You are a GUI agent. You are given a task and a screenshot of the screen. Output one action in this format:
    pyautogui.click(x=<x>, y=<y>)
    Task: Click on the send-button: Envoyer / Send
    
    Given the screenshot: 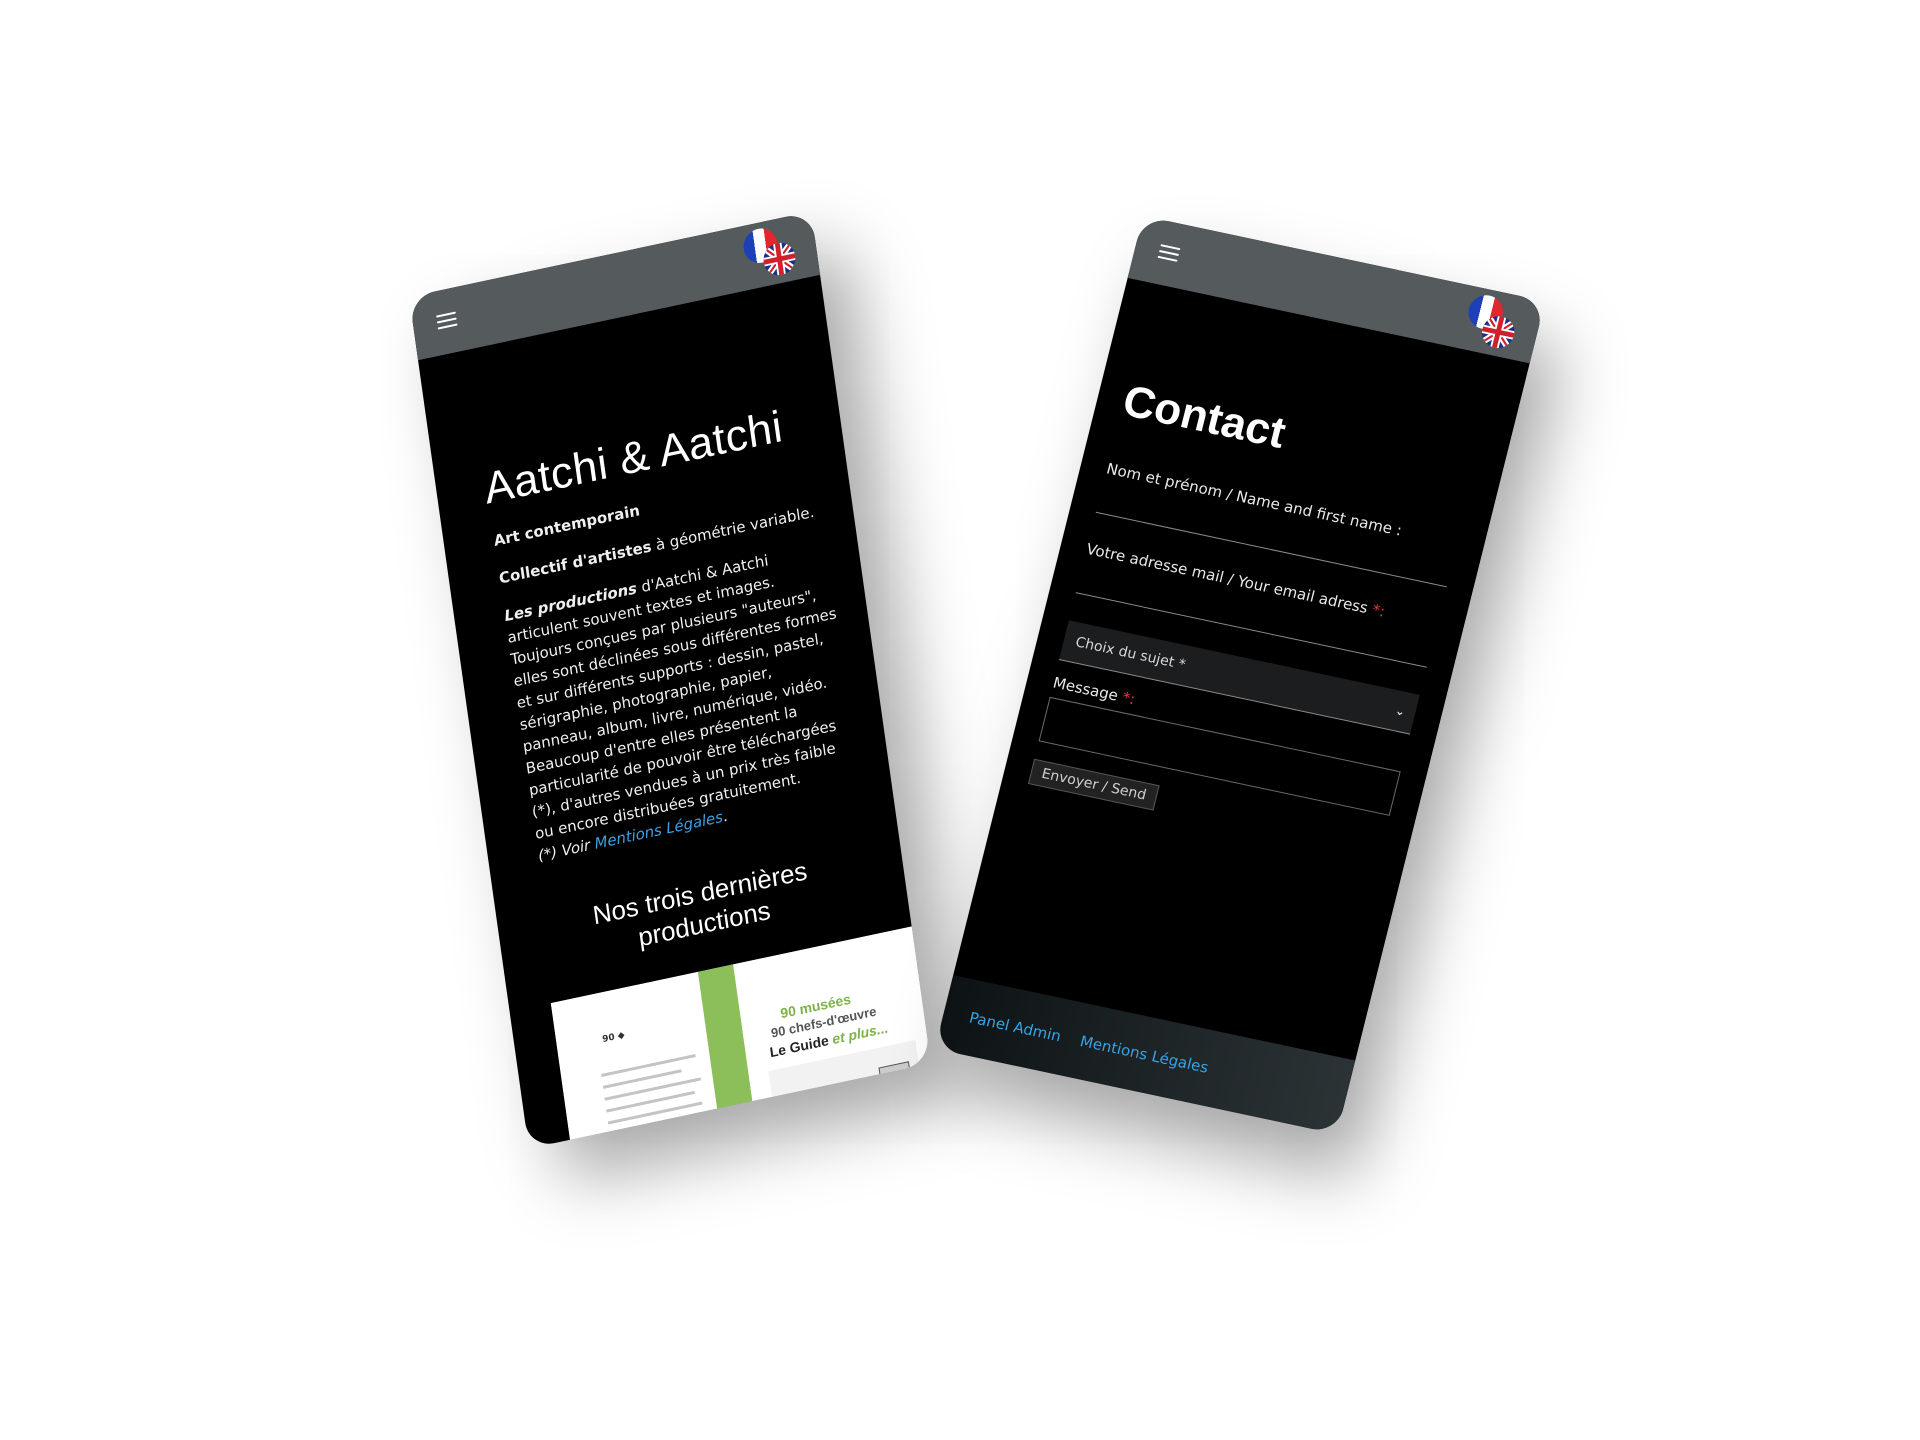 What is the action you would take?
    pyautogui.click(x=1093, y=784)
    